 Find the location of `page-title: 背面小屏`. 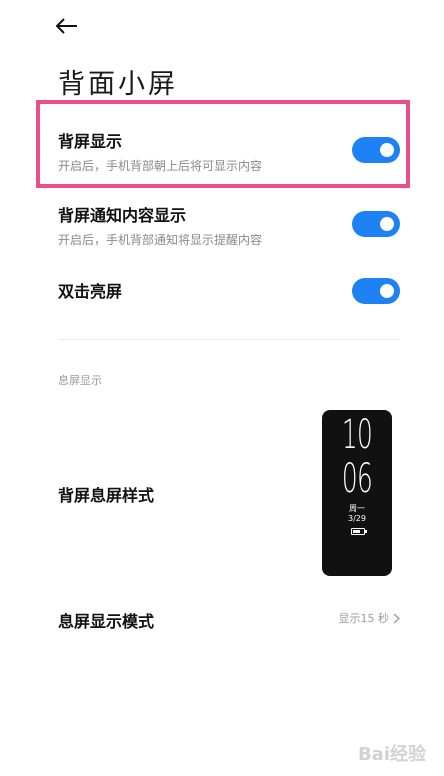

page-title: 背面小屏 is located at coordinates (118, 84).